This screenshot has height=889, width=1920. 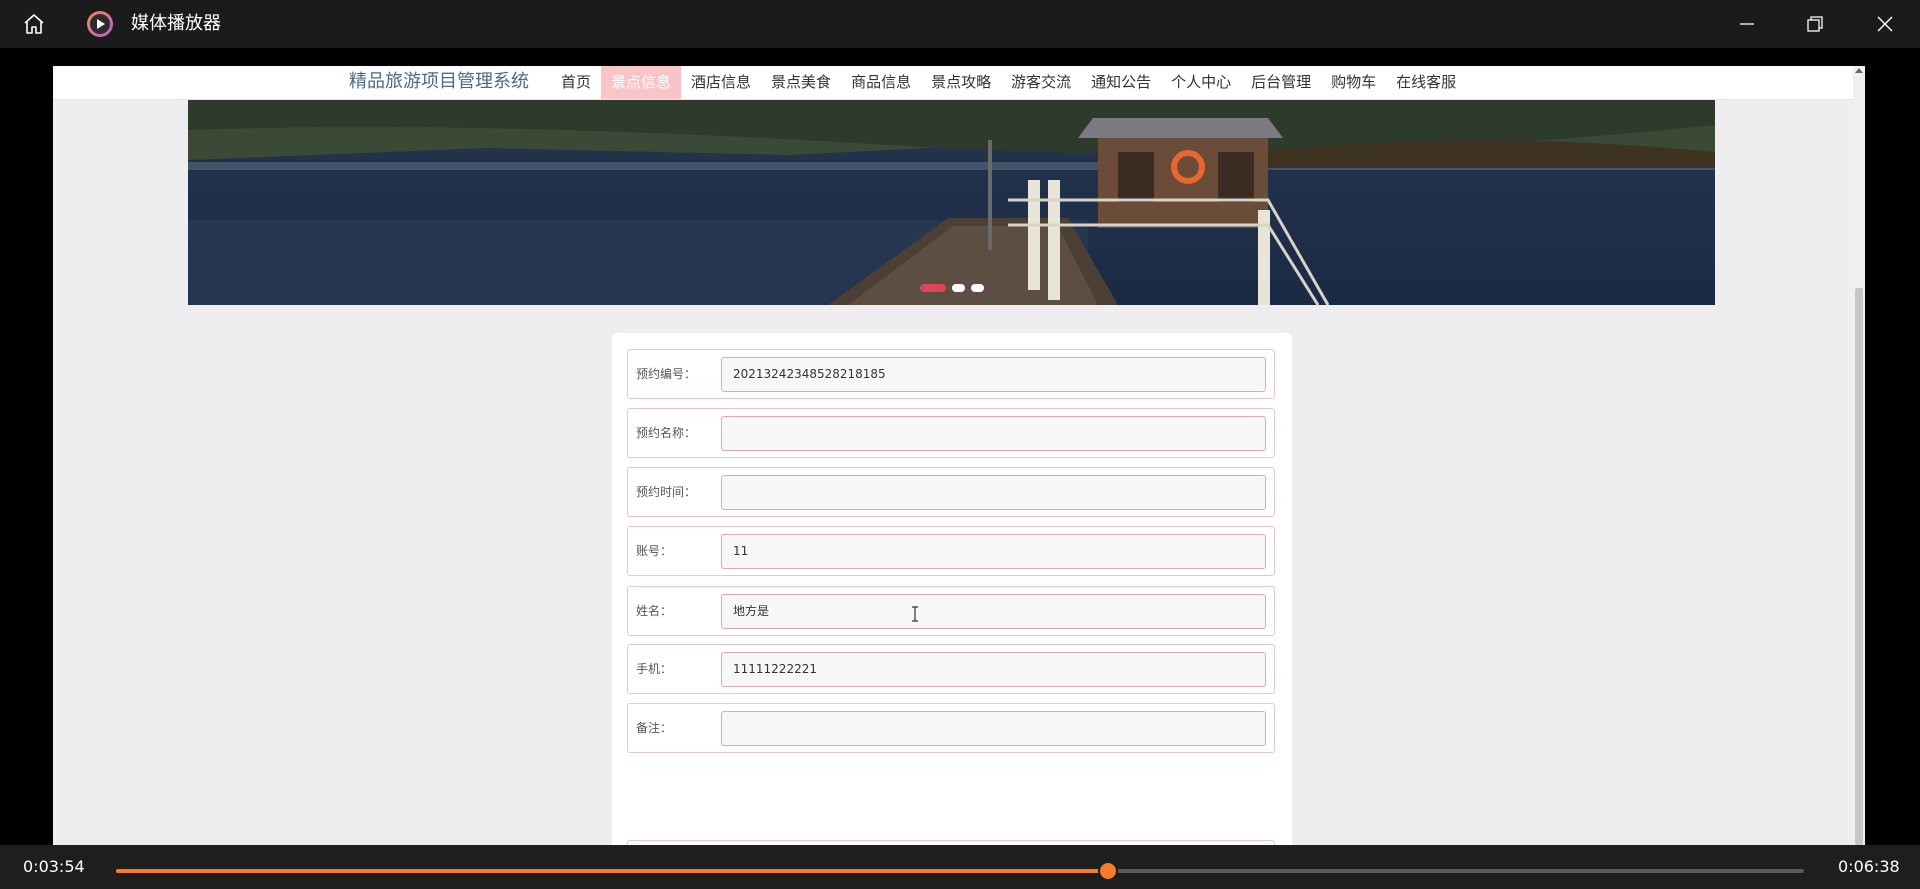 I want to click on nav-item: 景点信息, so click(x=641, y=82).